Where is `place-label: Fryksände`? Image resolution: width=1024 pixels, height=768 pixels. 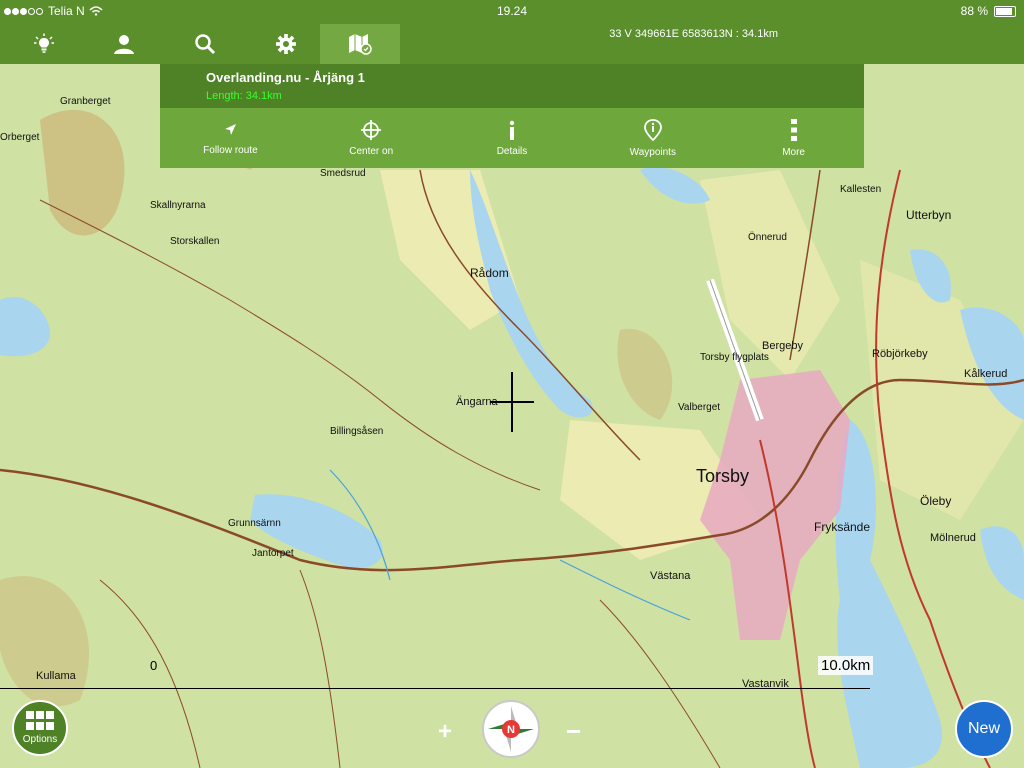 place-label: Fryksände is located at coordinates (842, 527).